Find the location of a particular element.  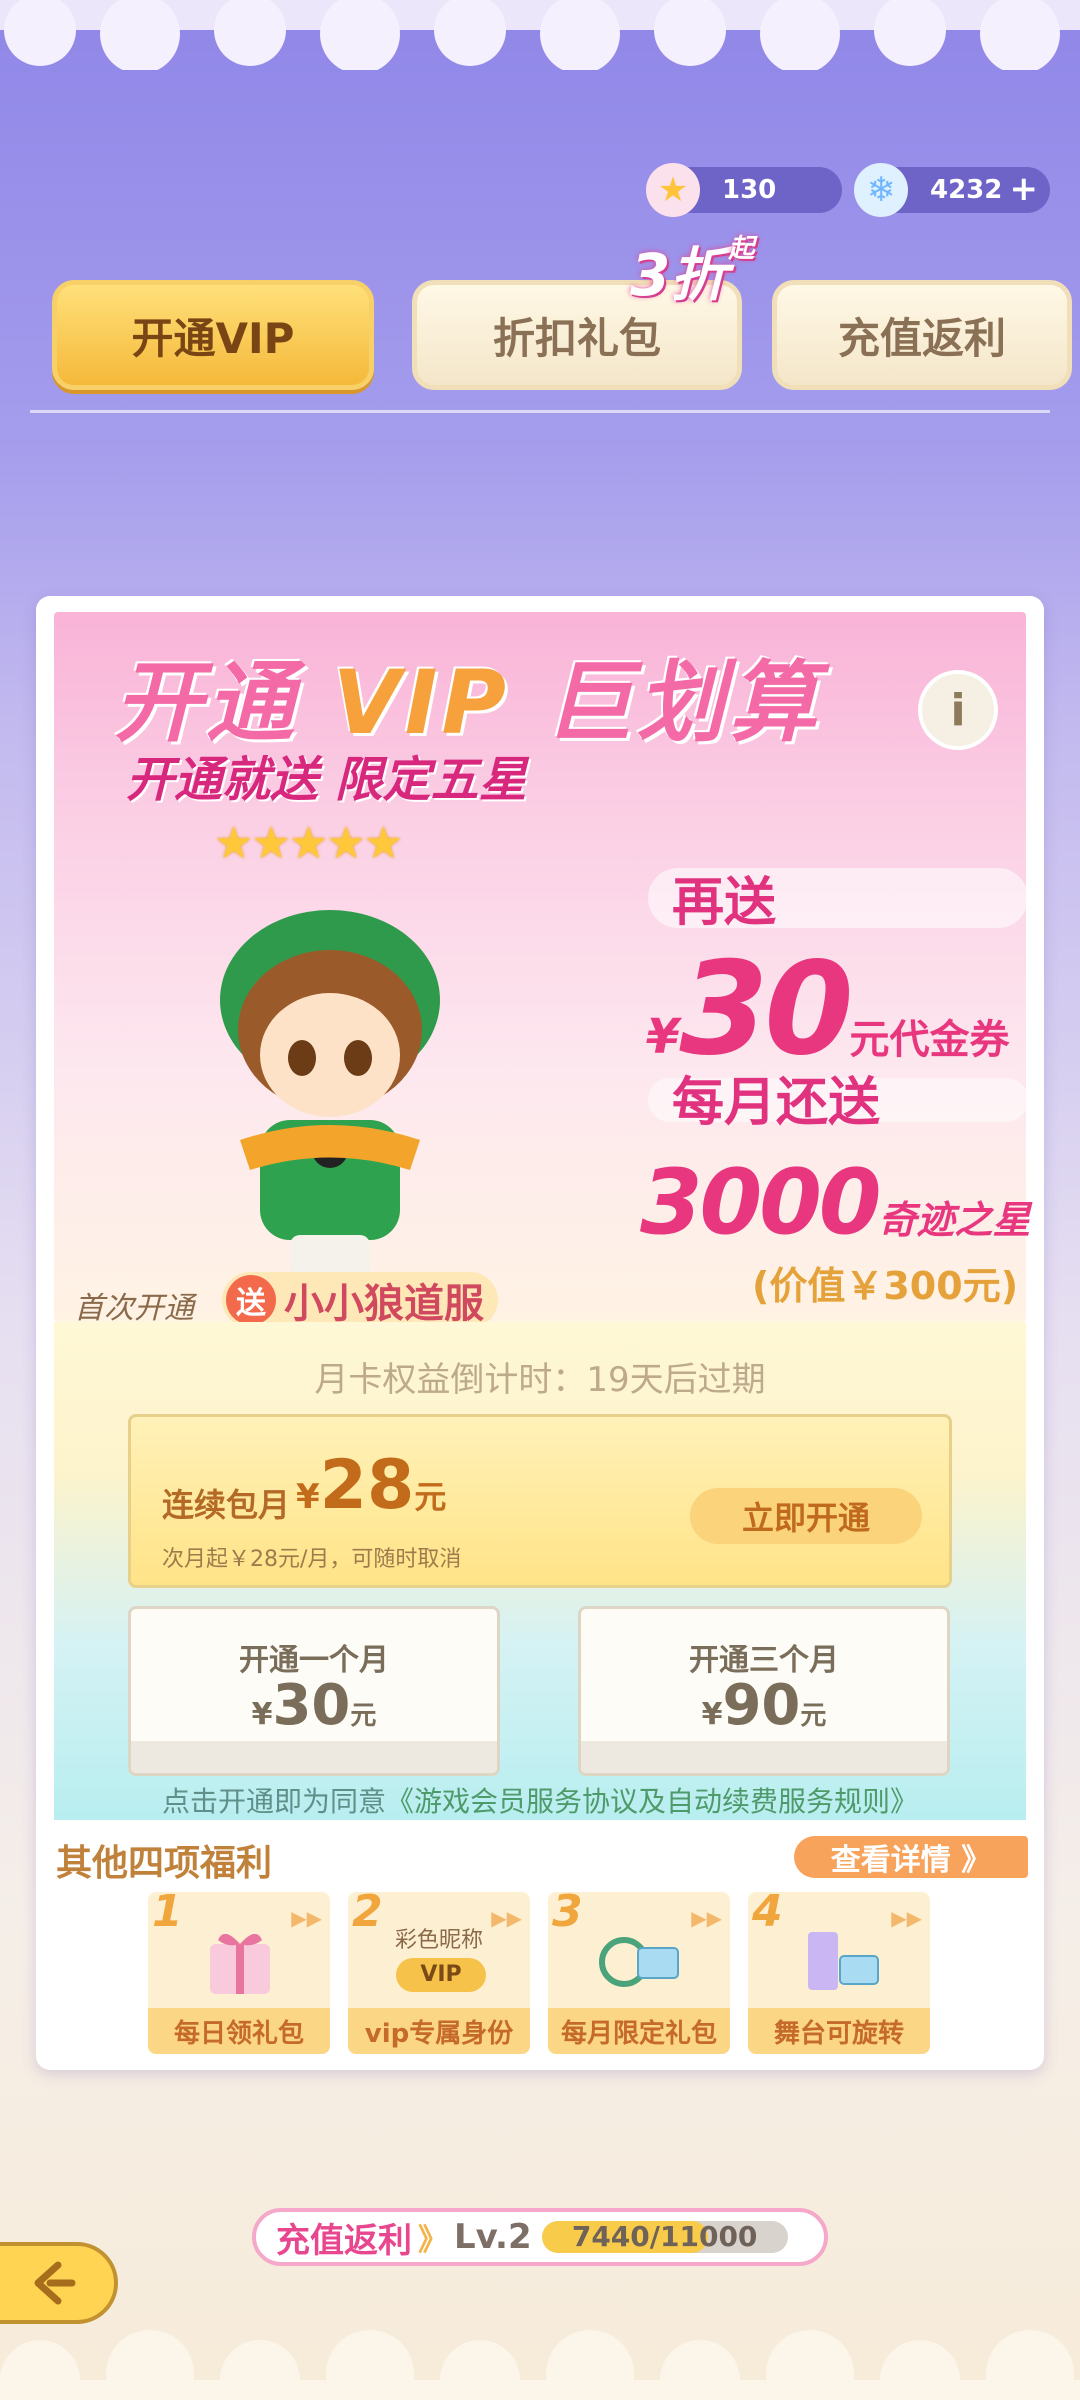

recharge-progress: 充值返利 》 Lv.2 7440/11000 is located at coordinates (540, 2237).